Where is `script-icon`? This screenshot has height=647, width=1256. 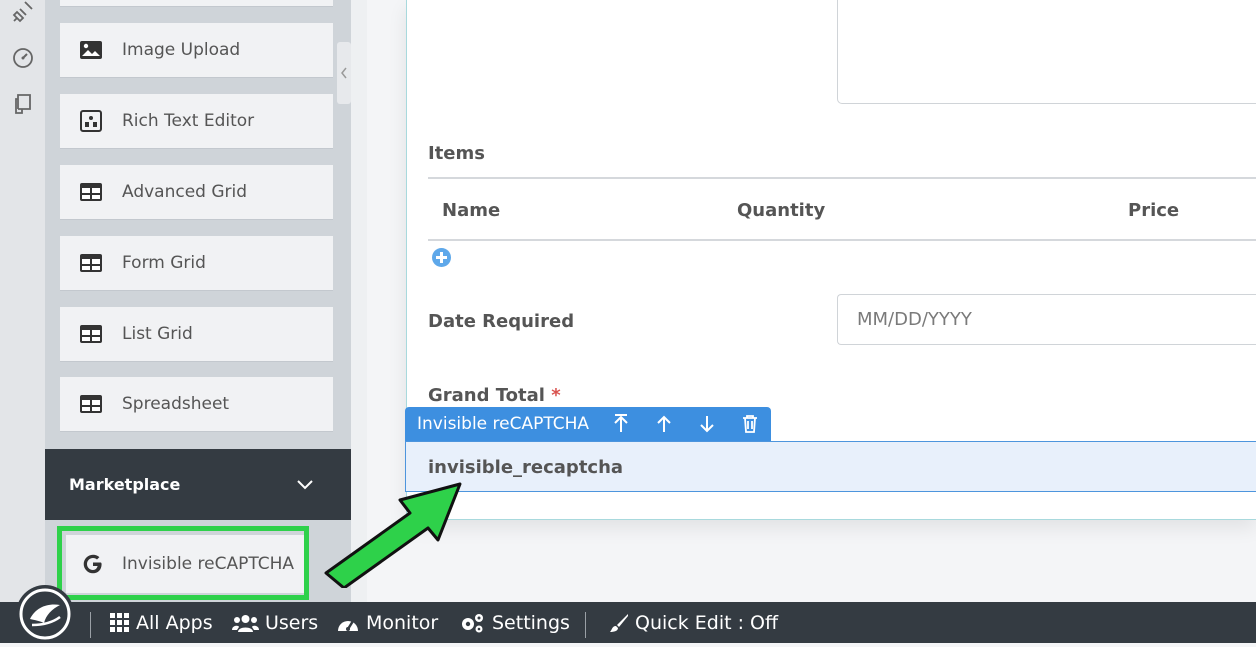 script-icon is located at coordinates (23, 104).